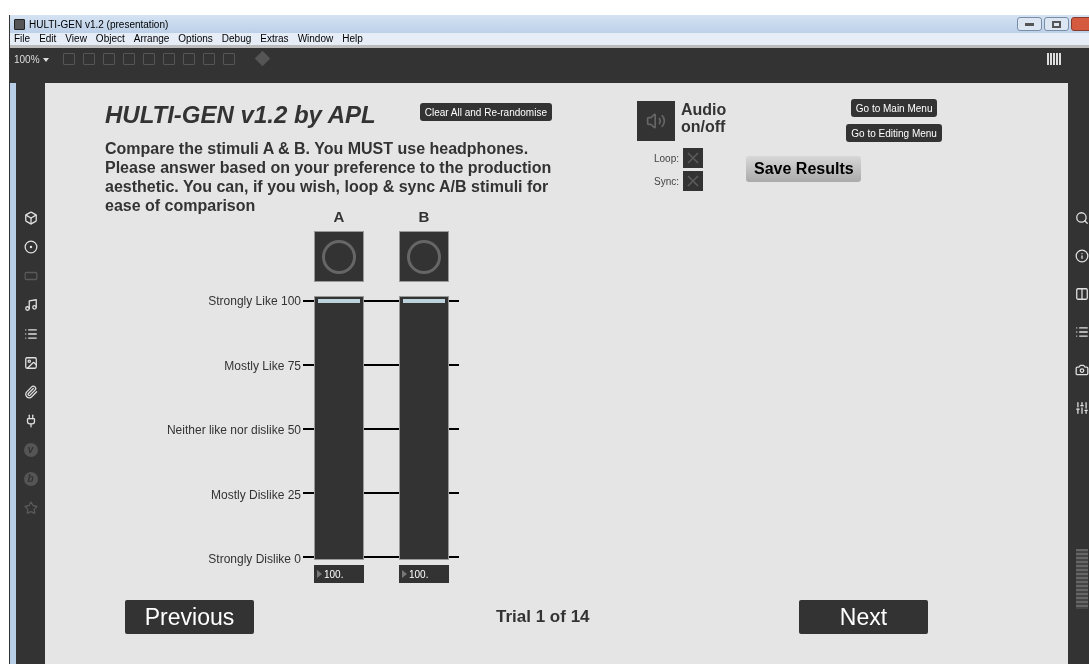 This screenshot has width=1089, height=664. Describe the element at coordinates (236, 39) in the screenshot. I see `menu-item: Debug` at that location.